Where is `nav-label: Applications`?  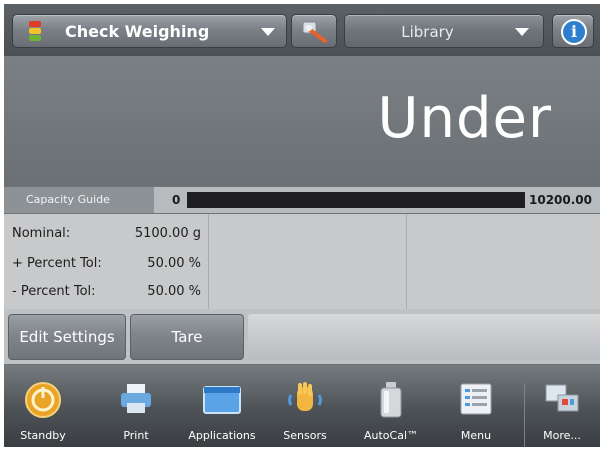 nav-label: Applications is located at coordinates (222, 435).